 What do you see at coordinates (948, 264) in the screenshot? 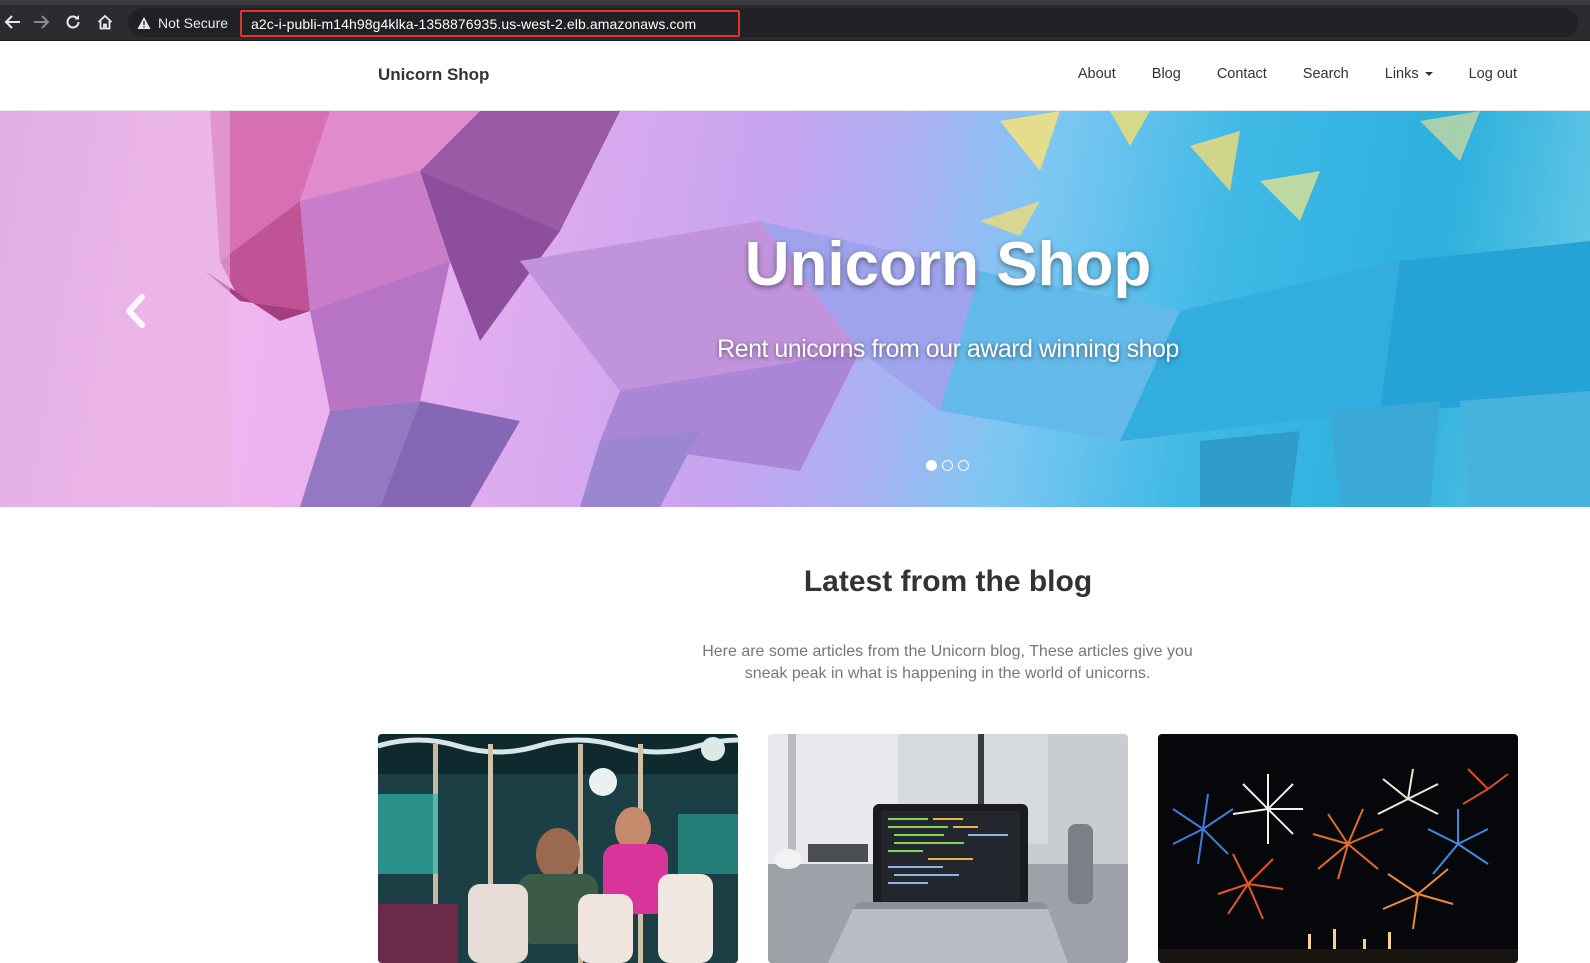
I see `hero-title: Unicorn Shop` at bounding box center [948, 264].